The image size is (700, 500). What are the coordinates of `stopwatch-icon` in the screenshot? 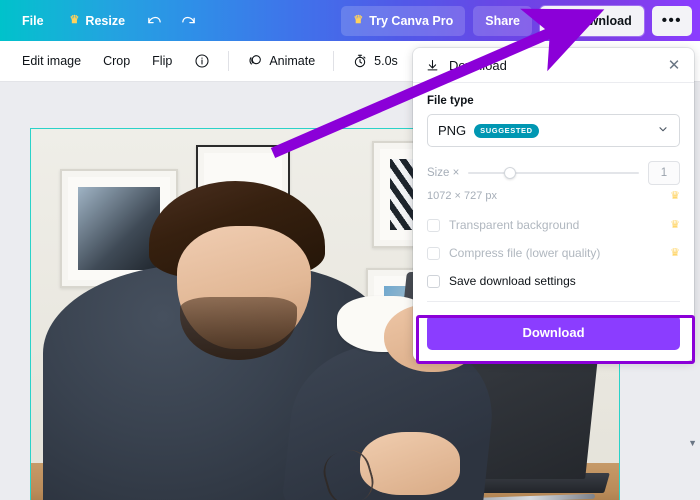 It's located at (360, 61).